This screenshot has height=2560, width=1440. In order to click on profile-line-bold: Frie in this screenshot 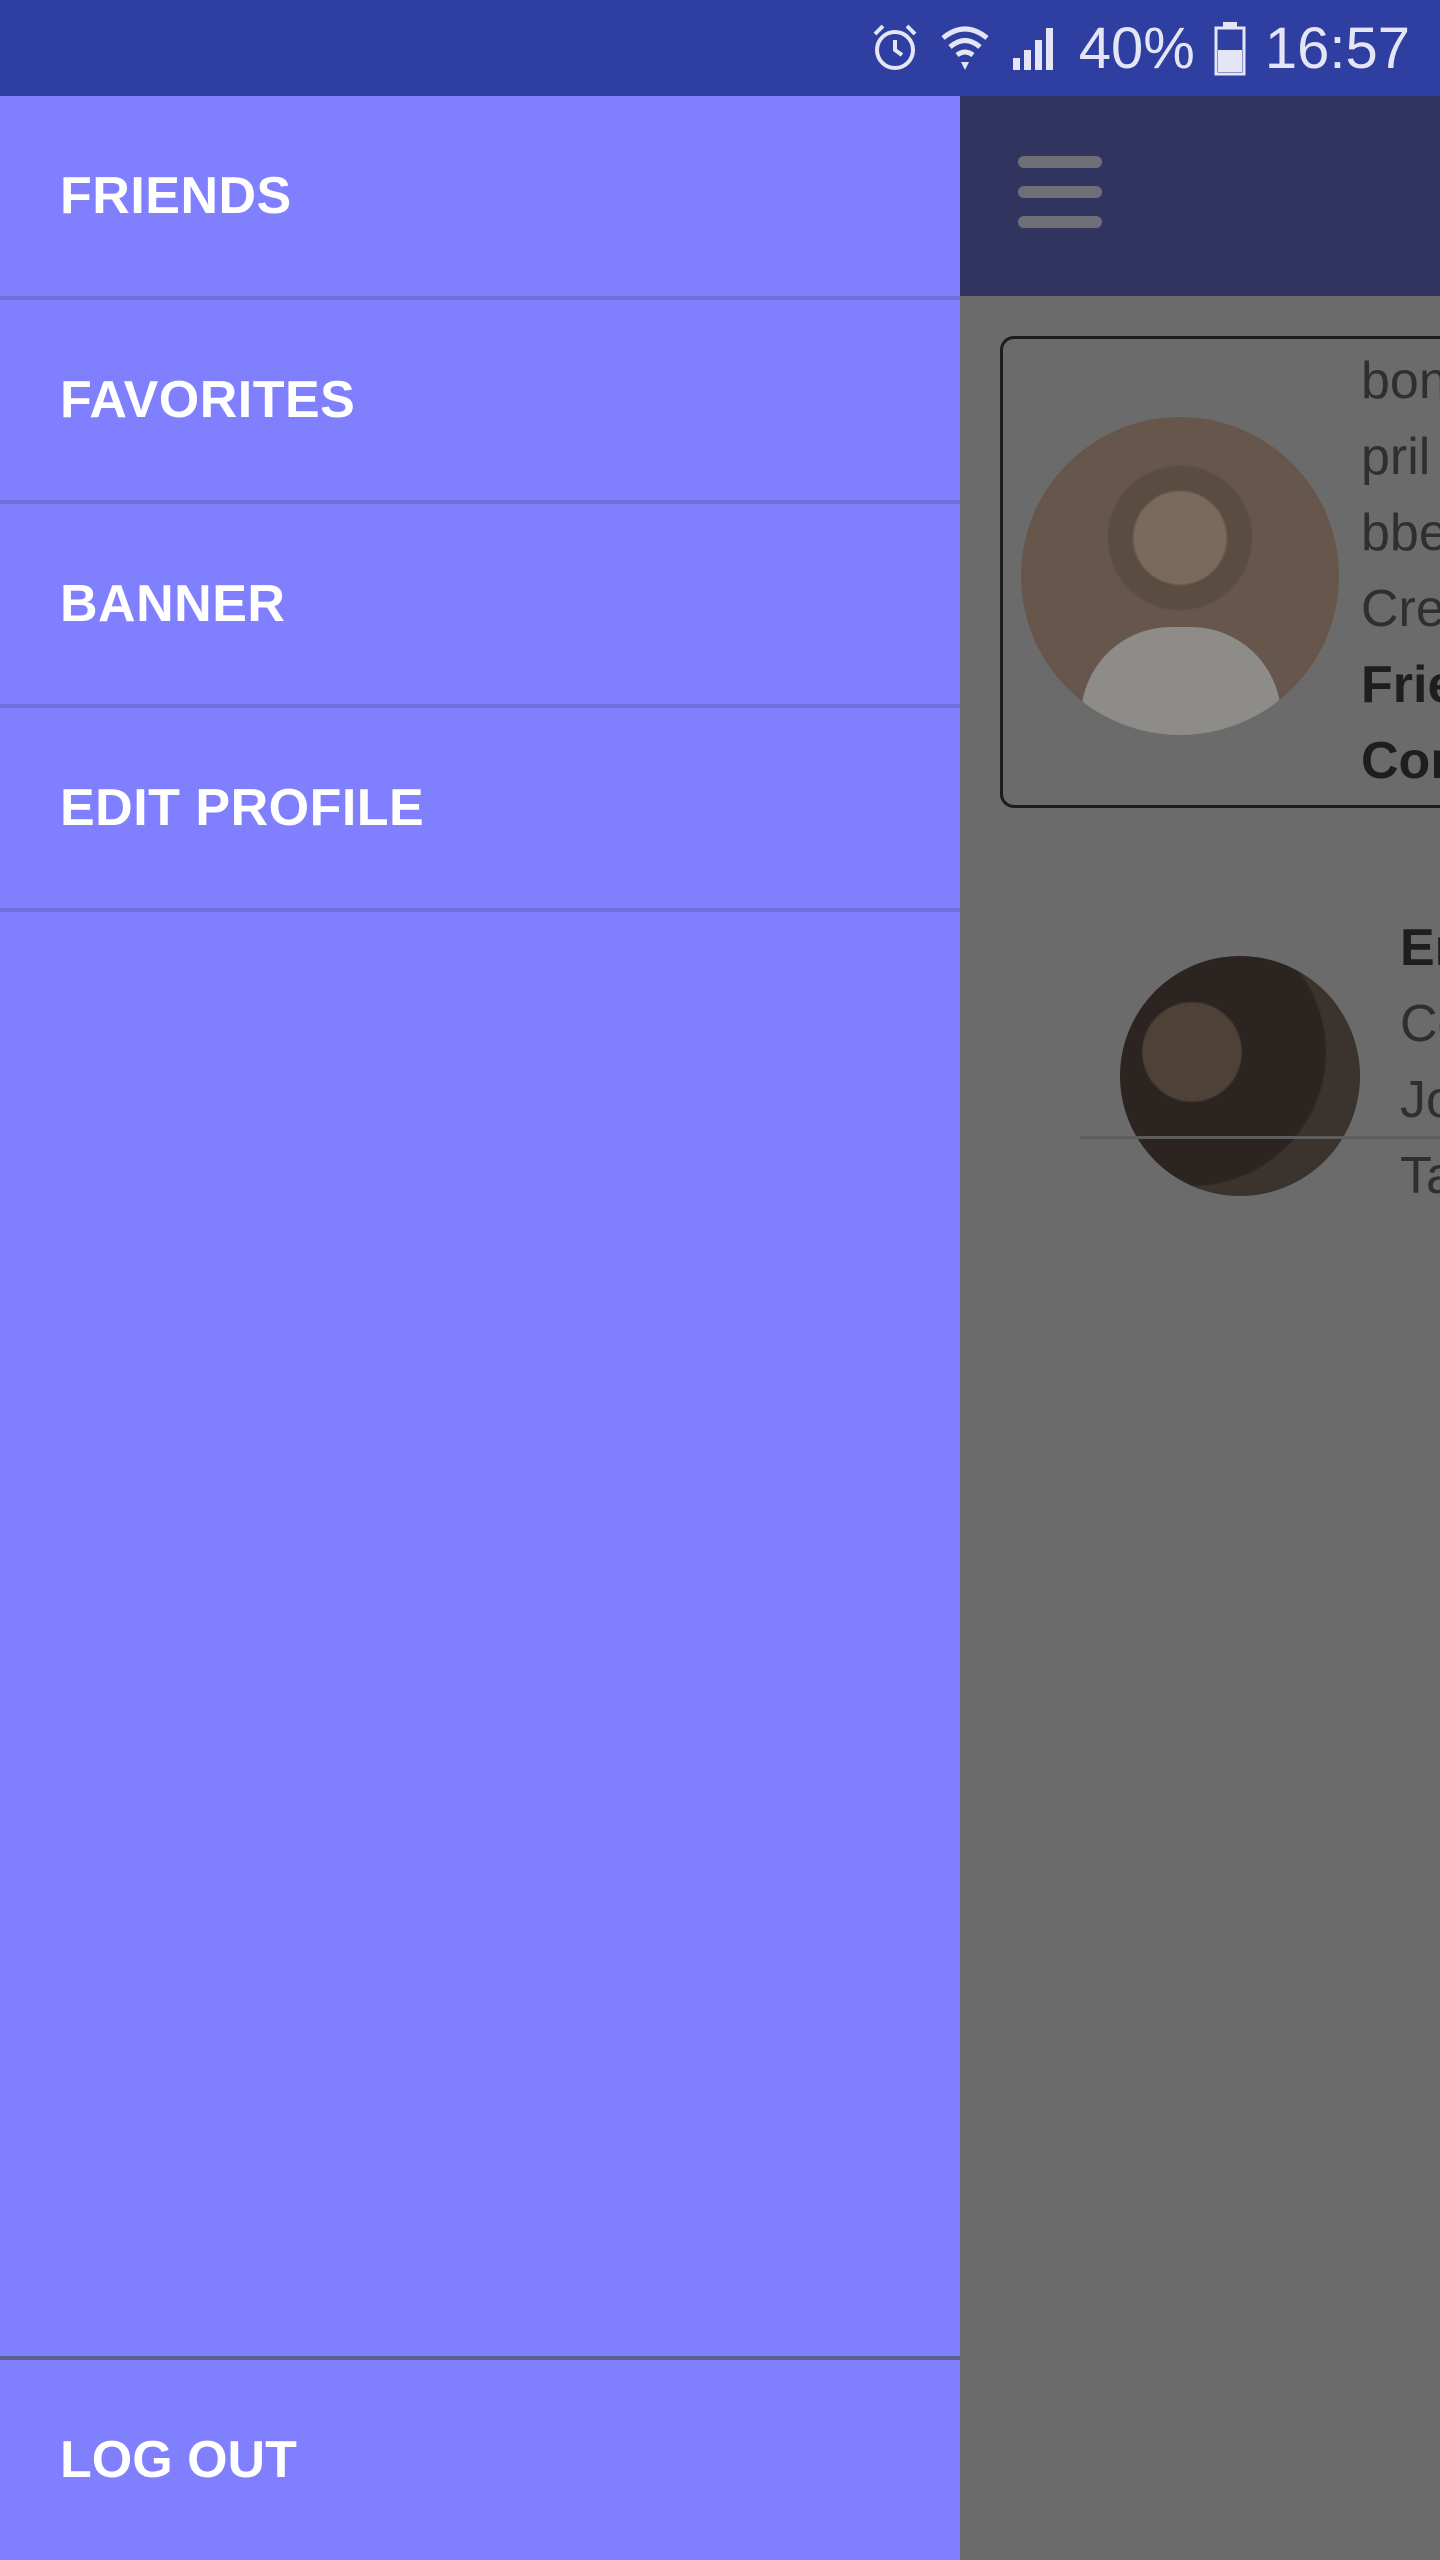, I will do `click(1400, 685)`.